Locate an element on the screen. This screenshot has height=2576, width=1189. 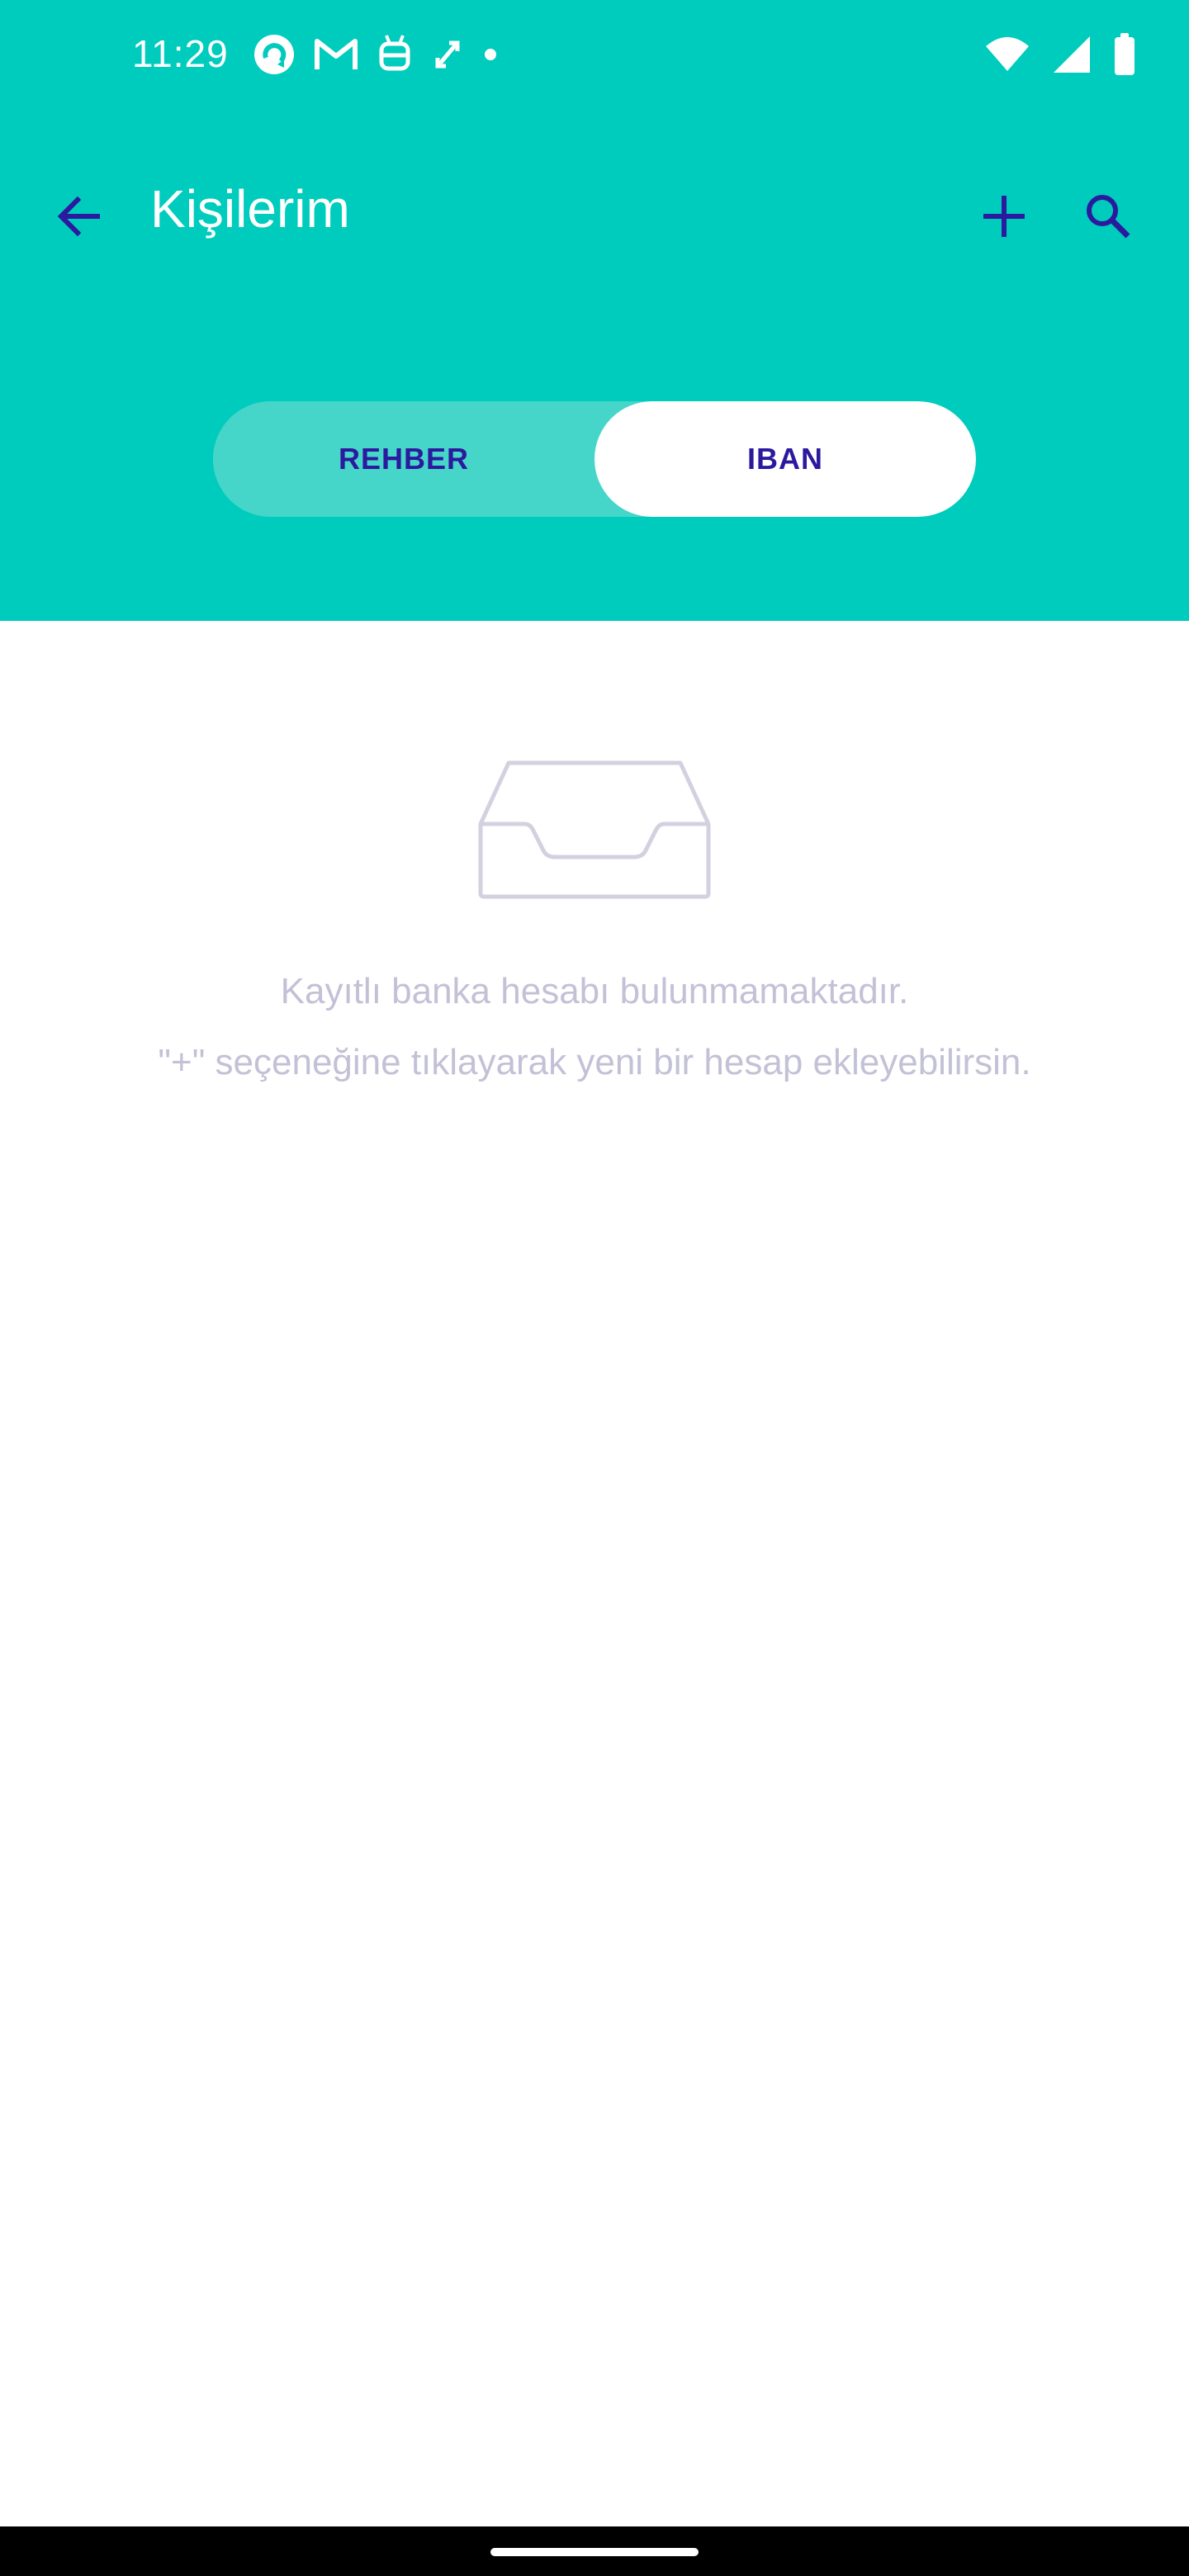
add-account-button is located at coordinates (1004, 216).